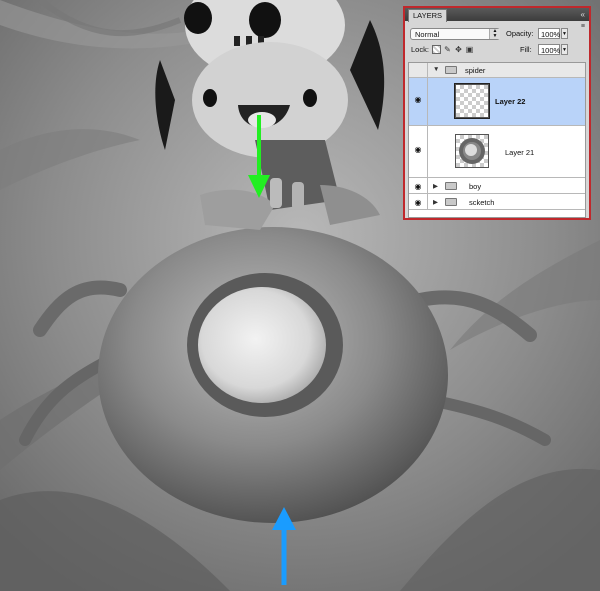 Image resolution: width=600 pixels, height=591 pixels. I want to click on layer-row-layer-21: ◉ Layer 21, so click(497, 152).